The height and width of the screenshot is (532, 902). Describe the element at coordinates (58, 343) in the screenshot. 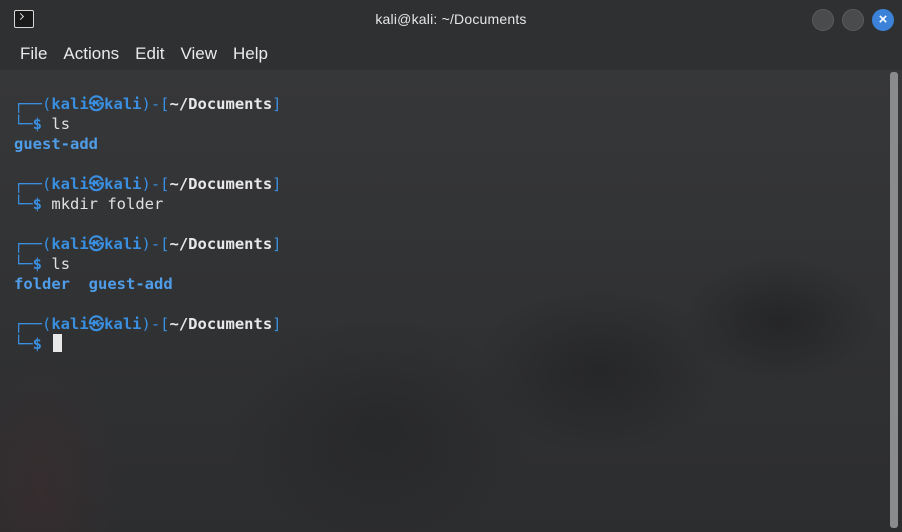

I see `text-cursor` at that location.